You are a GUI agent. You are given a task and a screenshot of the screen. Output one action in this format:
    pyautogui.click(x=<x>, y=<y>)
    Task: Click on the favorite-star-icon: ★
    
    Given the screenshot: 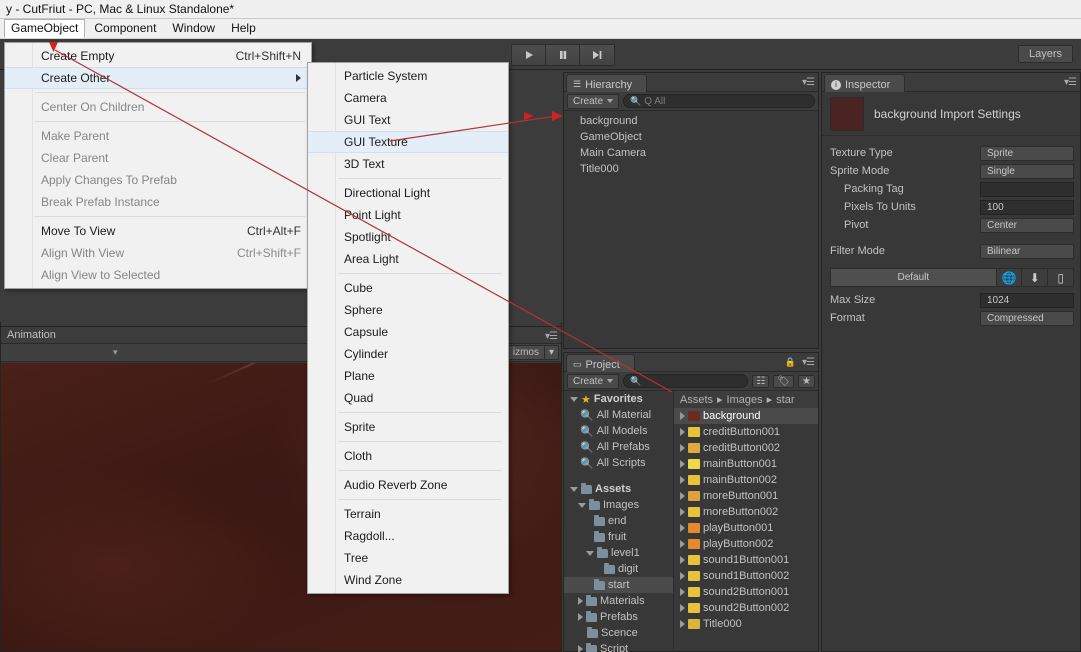 What is the action you would take?
    pyautogui.click(x=806, y=381)
    